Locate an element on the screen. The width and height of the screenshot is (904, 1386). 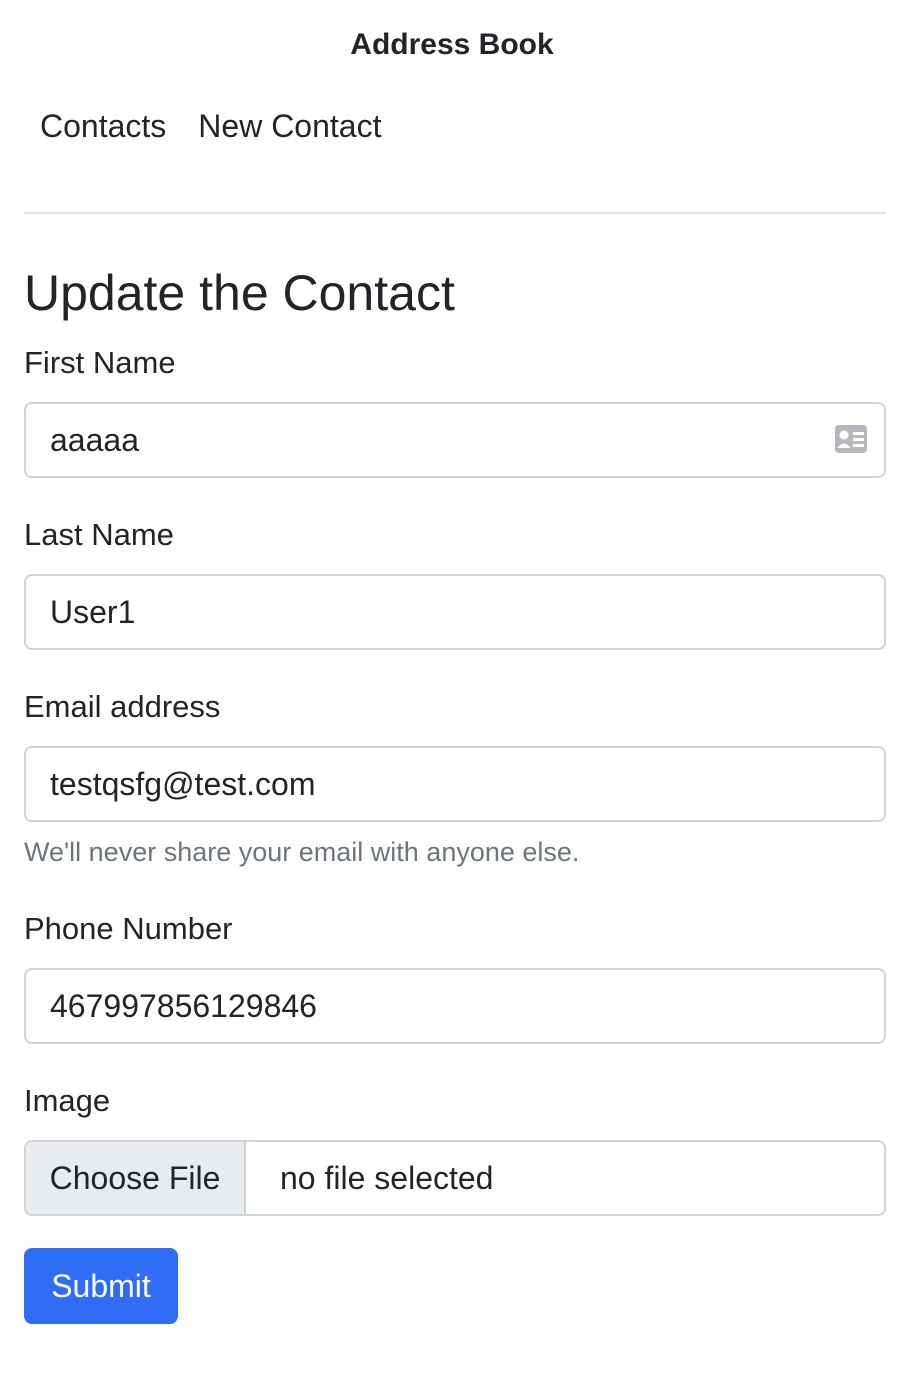
submit-button: Submit is located at coordinates (101, 1286).